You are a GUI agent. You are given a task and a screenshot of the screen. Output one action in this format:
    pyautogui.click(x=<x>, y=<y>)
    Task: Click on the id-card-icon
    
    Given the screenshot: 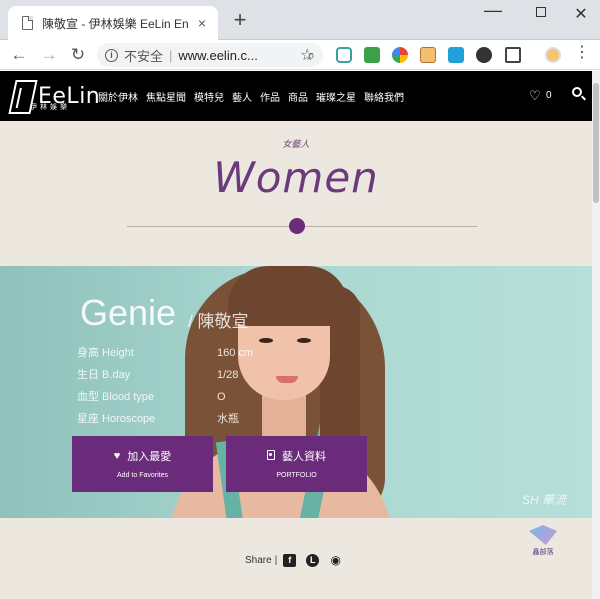 What is the action you would take?
    pyautogui.click(x=271, y=456)
    